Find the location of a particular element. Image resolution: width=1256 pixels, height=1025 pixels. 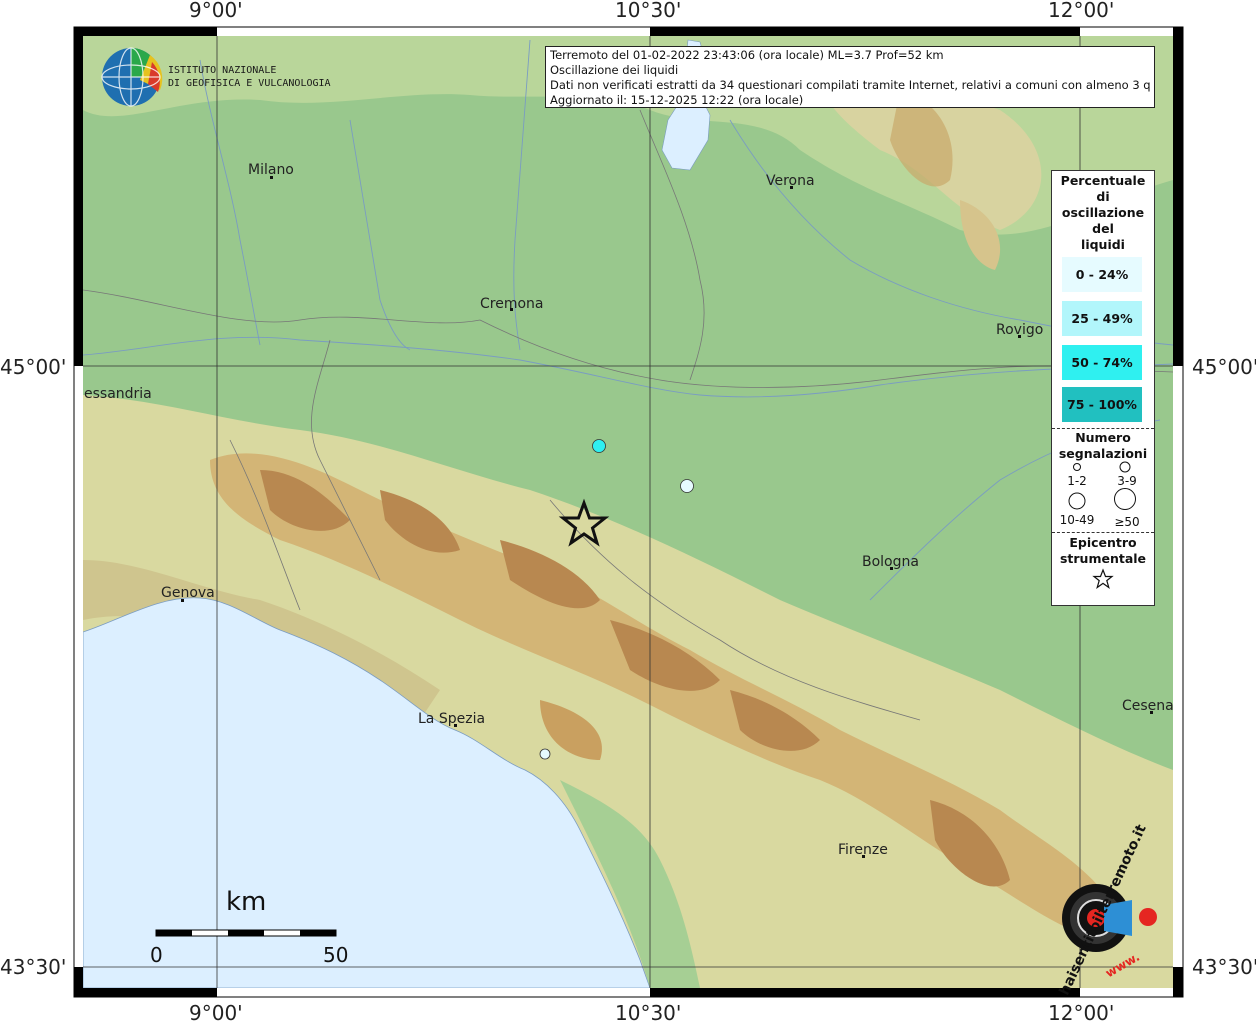

city-label: La Spezia is located at coordinates (452, 719).